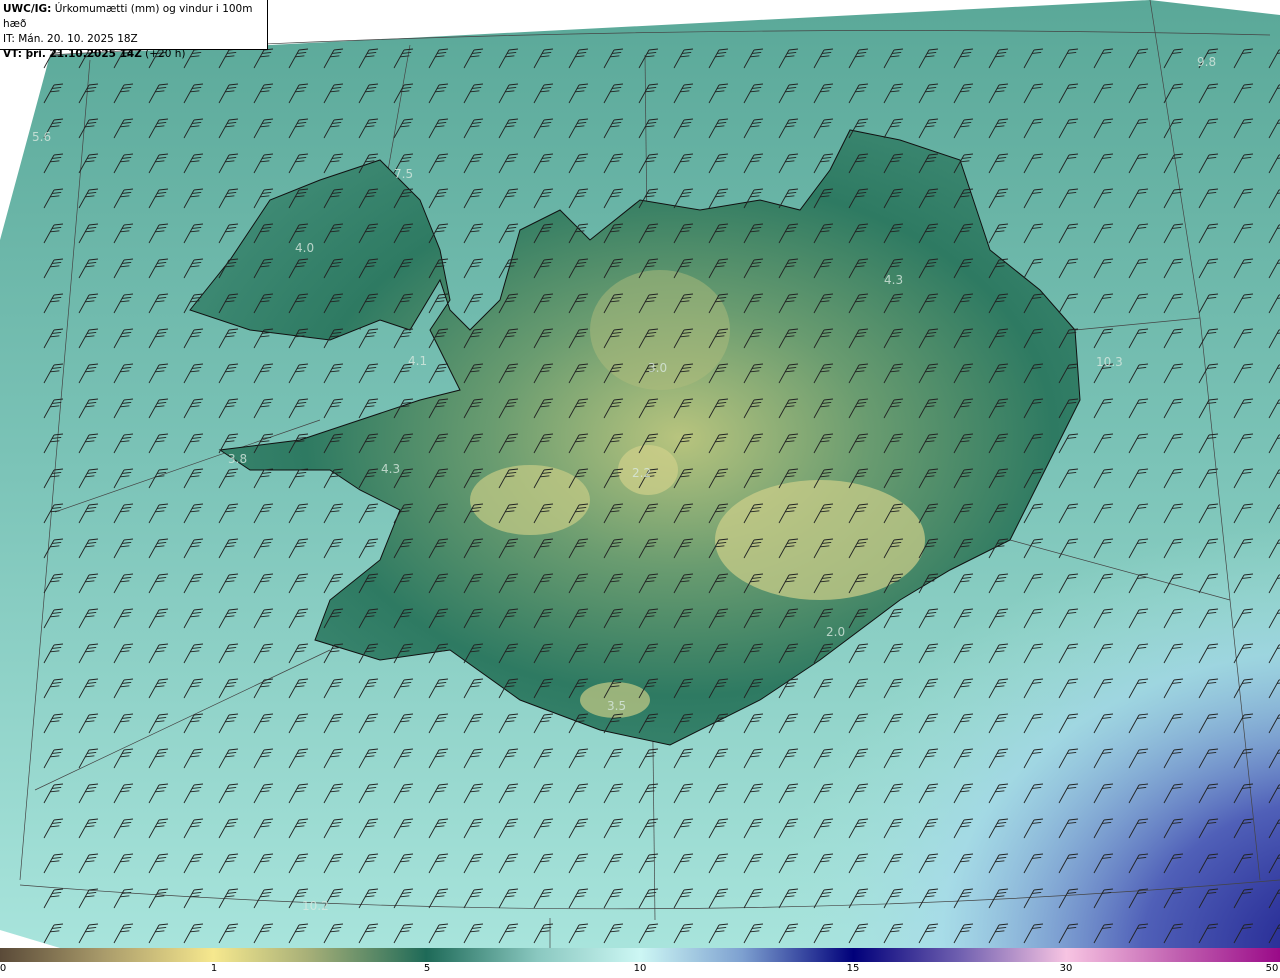 The height and width of the screenshot is (978, 1280). Describe the element at coordinates (165, 54) in the screenshot. I see `lead-time: (+20 h)` at that location.